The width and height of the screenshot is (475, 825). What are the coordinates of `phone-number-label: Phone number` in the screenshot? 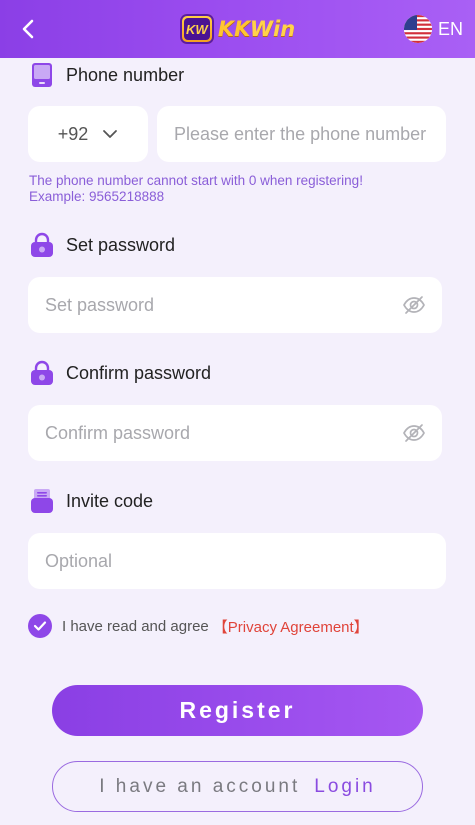 It's located at (107, 75).